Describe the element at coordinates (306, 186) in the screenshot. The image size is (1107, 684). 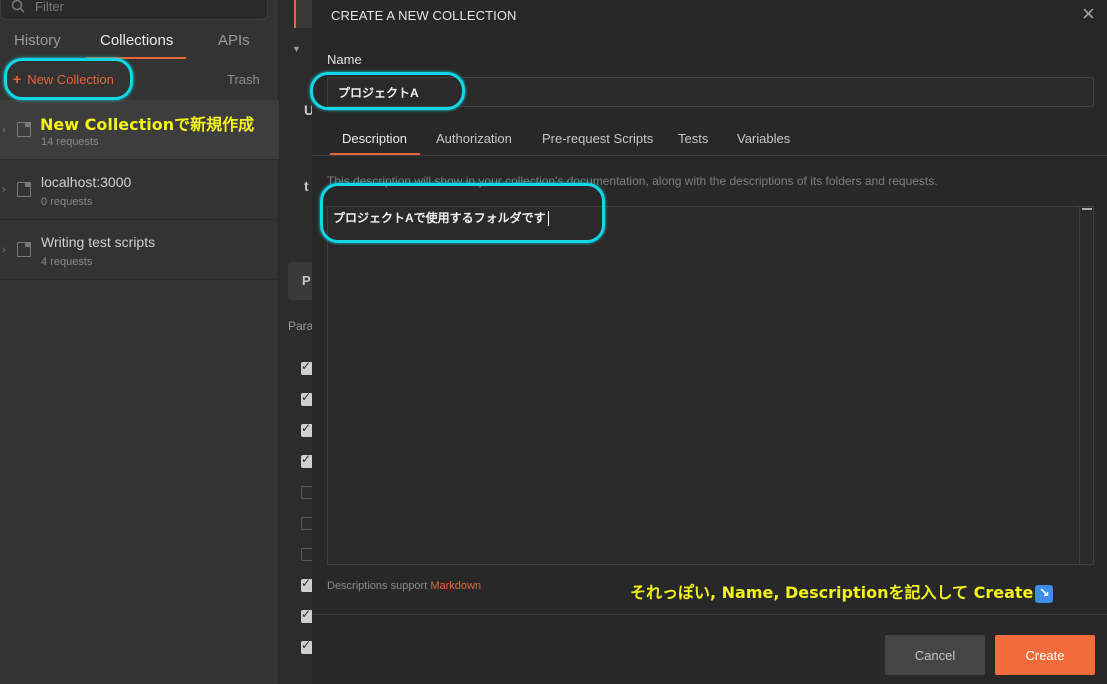
I see `pane-letter: t` at that location.